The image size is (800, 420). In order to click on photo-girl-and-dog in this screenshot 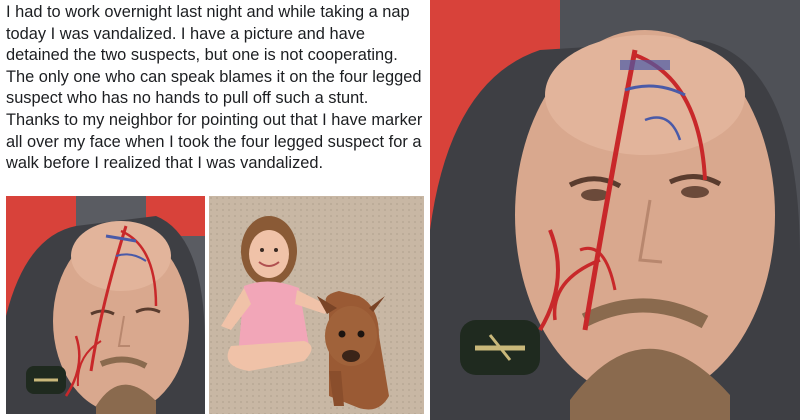, I will do `click(316, 305)`.